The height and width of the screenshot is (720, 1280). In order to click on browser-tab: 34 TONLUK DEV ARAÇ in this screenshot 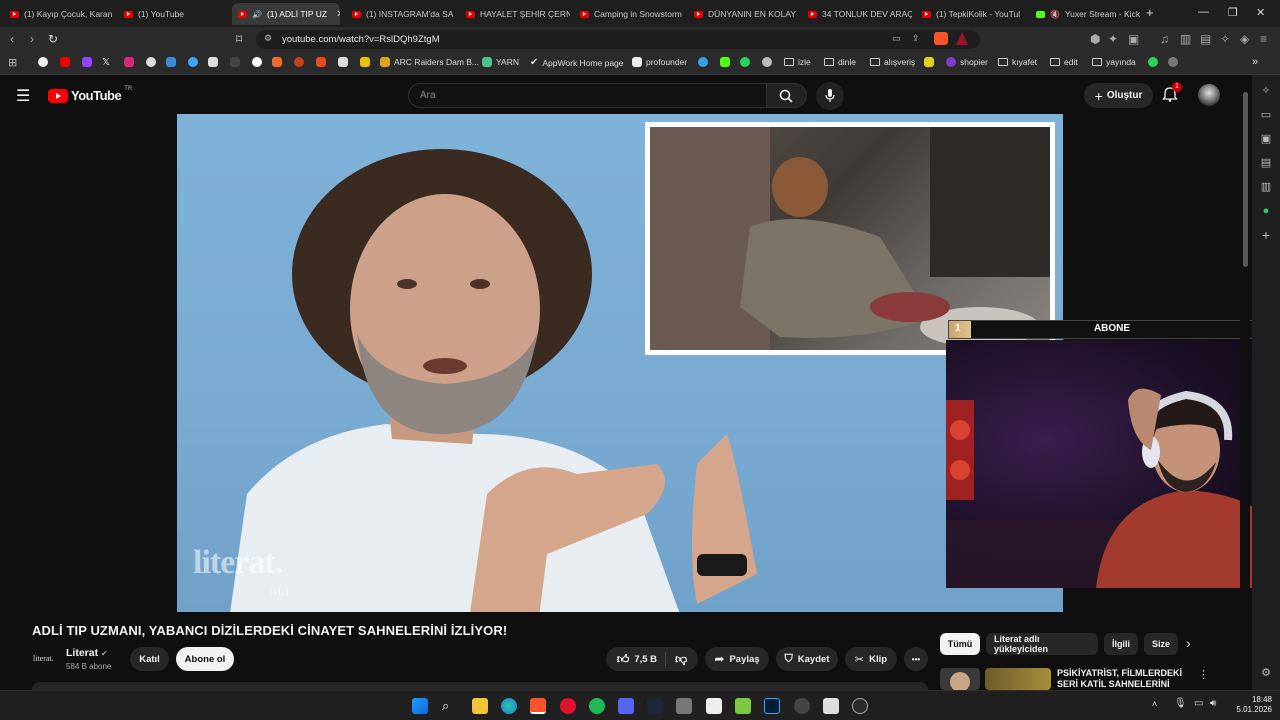, I will do `click(857, 14)`.